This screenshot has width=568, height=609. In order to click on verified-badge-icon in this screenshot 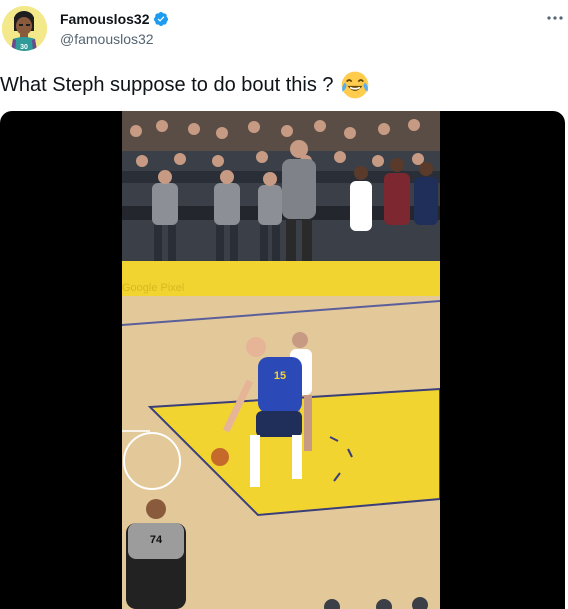, I will do `click(161, 19)`.